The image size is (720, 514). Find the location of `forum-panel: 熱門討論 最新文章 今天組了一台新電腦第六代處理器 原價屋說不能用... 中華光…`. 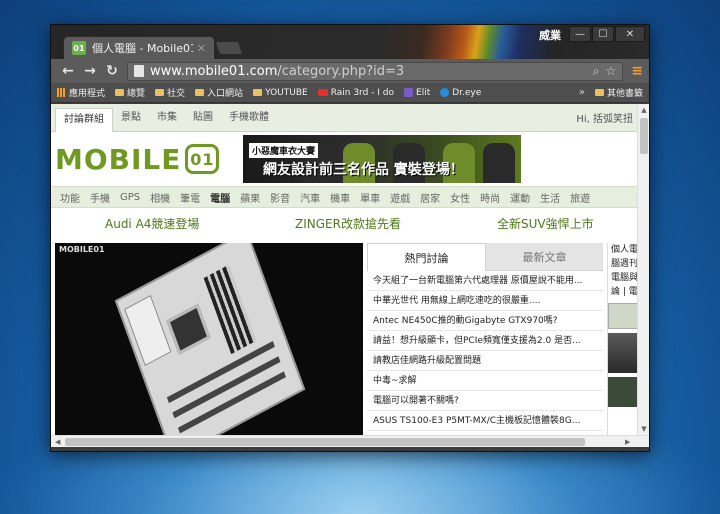

forum-panel: 熱門討論 最新文章 今天組了一台新電腦第六代處理器 原價屋說不能用... 中華光… is located at coordinates (485, 339).